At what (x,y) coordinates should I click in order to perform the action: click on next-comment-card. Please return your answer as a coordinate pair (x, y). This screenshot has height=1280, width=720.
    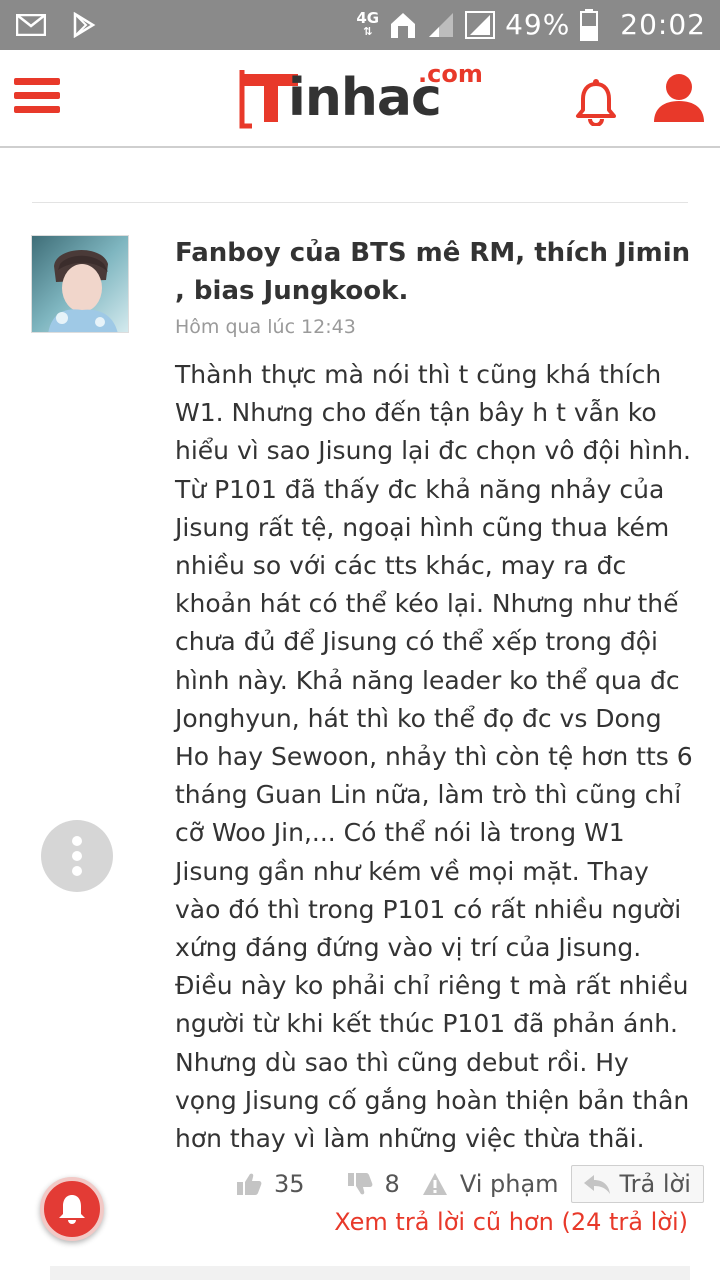
    Looking at the image, I should click on (370, 1273).